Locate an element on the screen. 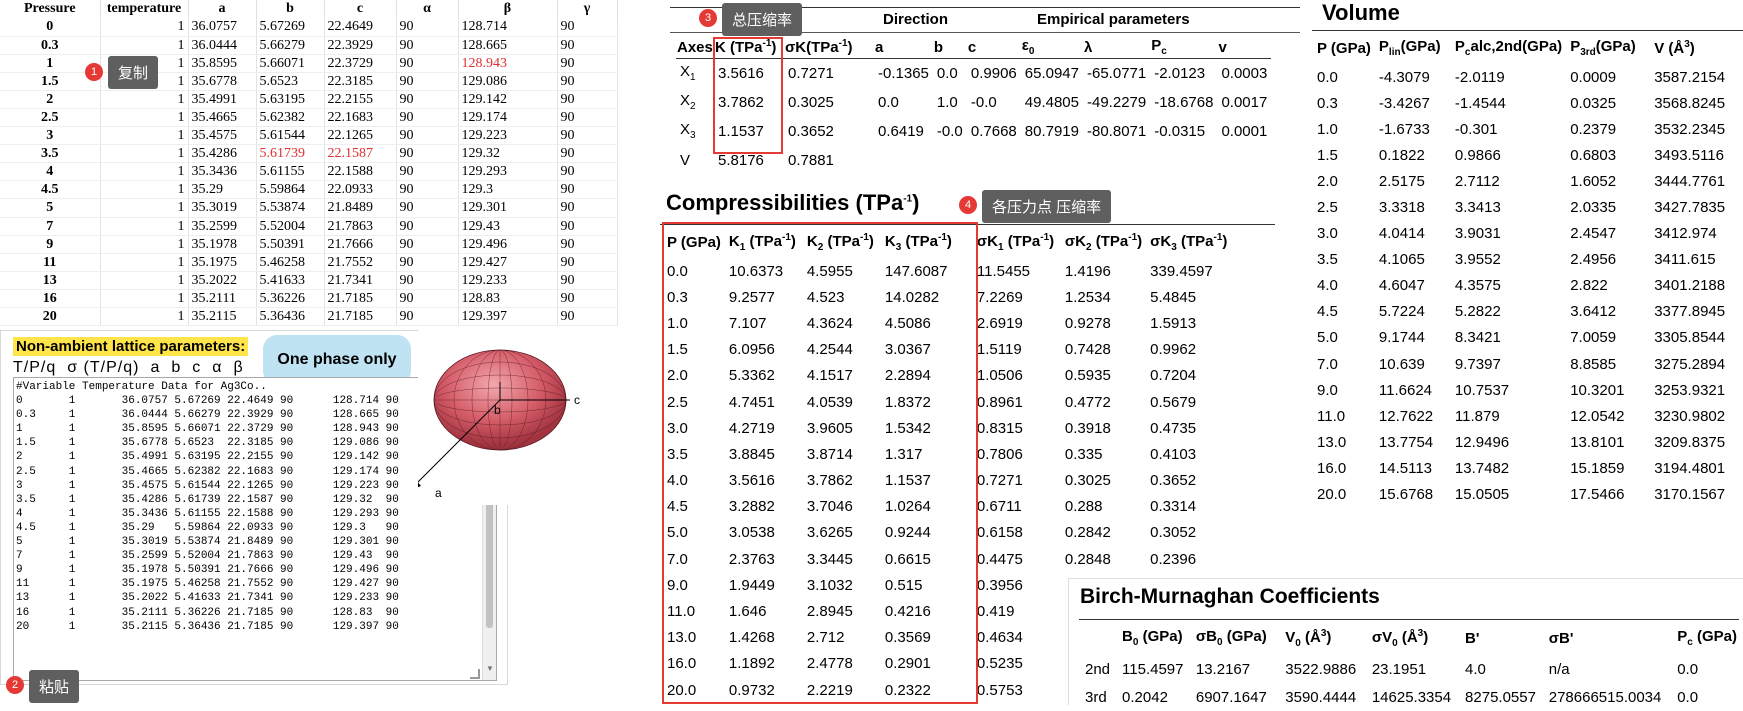 The height and width of the screenshot is (711, 1743). principal-cell: -80.8071 is located at coordinates (1117, 131).